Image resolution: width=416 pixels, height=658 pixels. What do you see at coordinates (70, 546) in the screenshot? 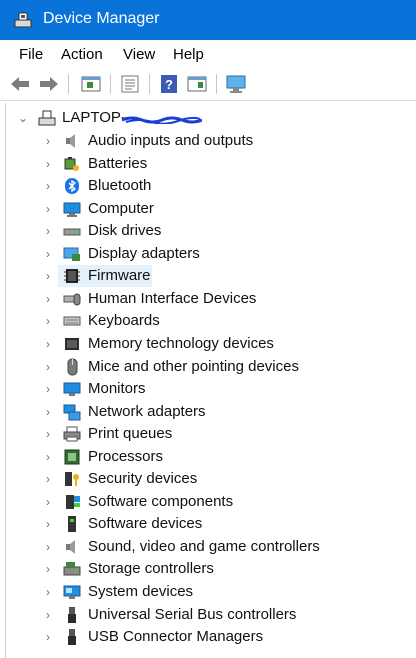
I see `sound-controller-icon` at bounding box center [70, 546].